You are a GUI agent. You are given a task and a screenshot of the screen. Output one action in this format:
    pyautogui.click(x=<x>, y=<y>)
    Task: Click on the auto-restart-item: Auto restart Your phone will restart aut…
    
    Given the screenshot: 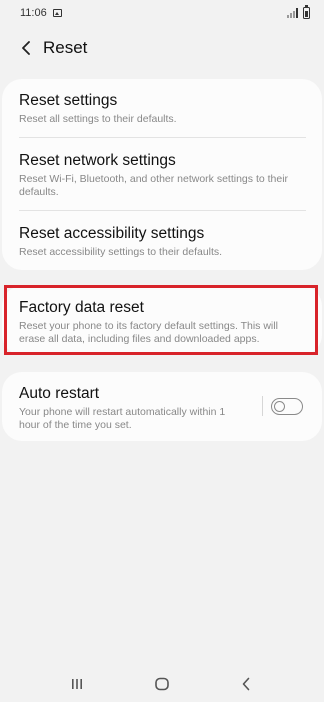 What is the action you would take?
    pyautogui.click(x=133, y=408)
    